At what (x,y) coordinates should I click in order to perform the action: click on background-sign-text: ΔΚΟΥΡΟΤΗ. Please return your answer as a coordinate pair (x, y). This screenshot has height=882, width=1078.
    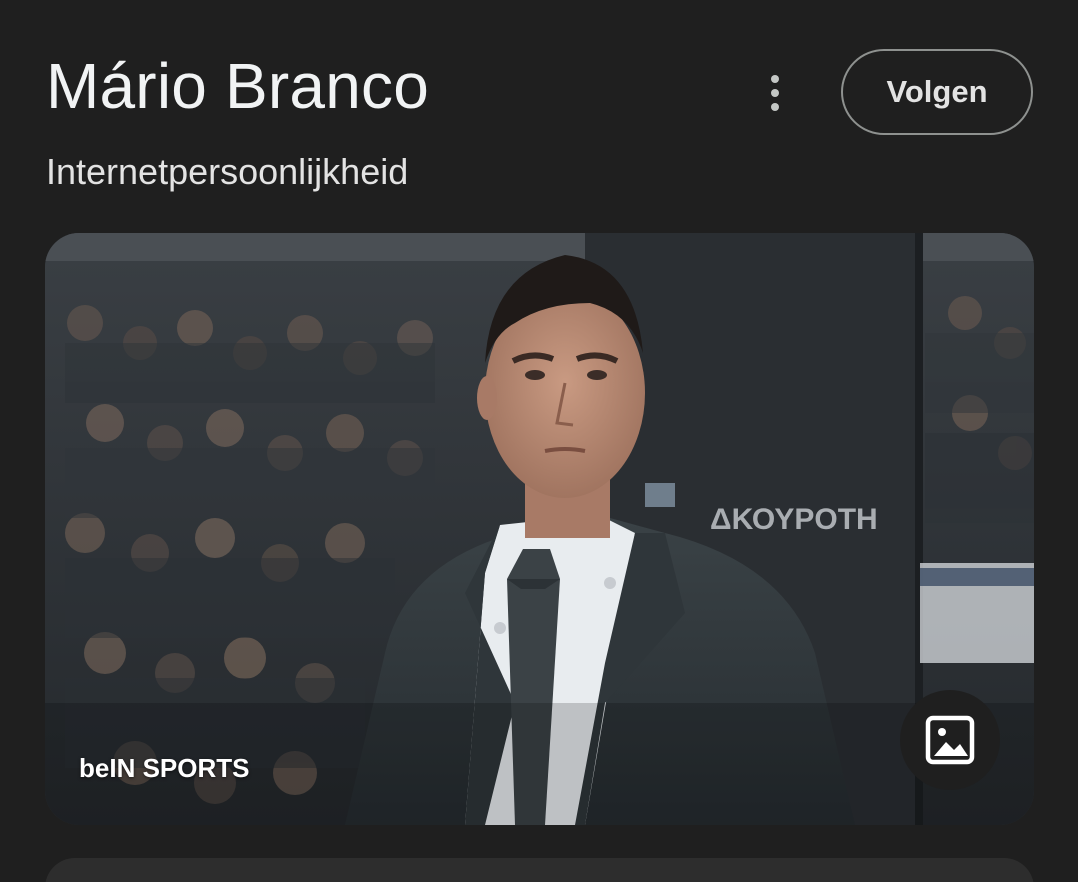
    Looking at the image, I should click on (794, 519).